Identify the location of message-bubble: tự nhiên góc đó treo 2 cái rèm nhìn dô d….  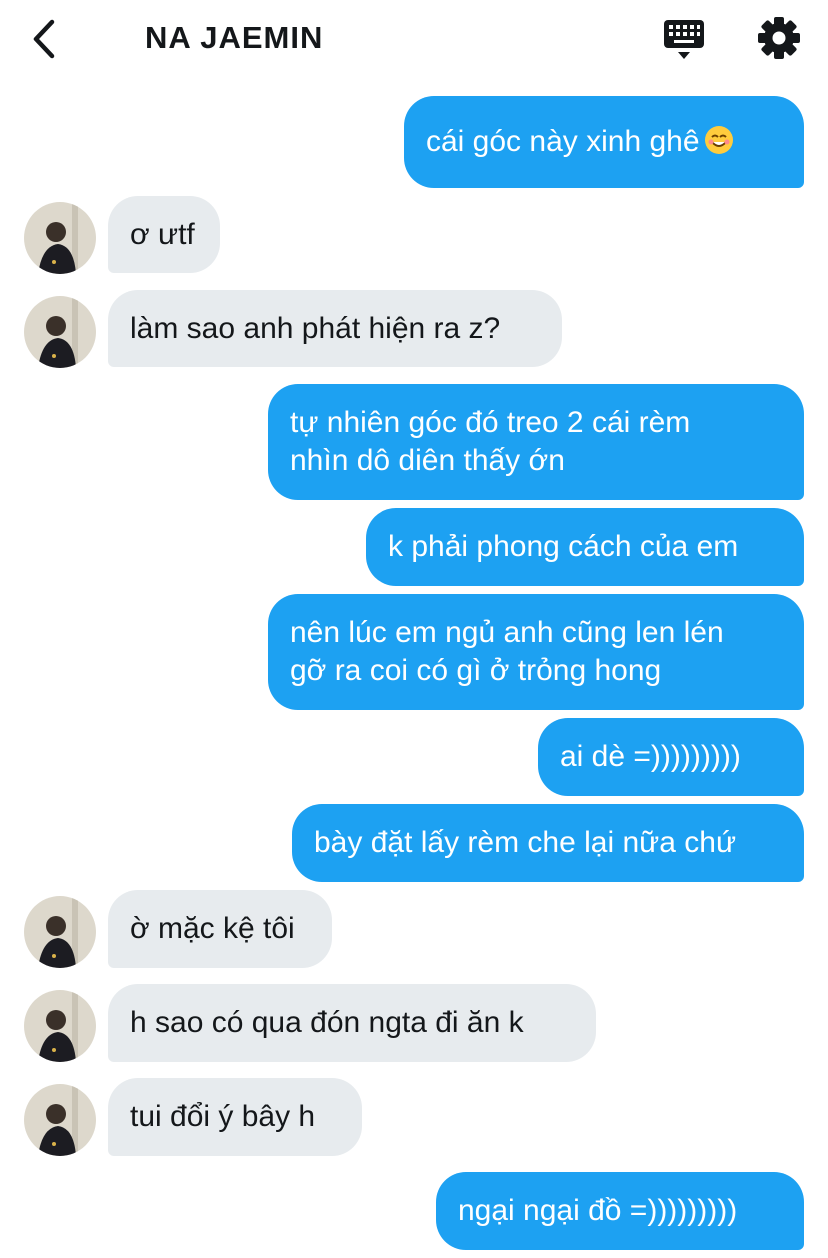
(536, 442).